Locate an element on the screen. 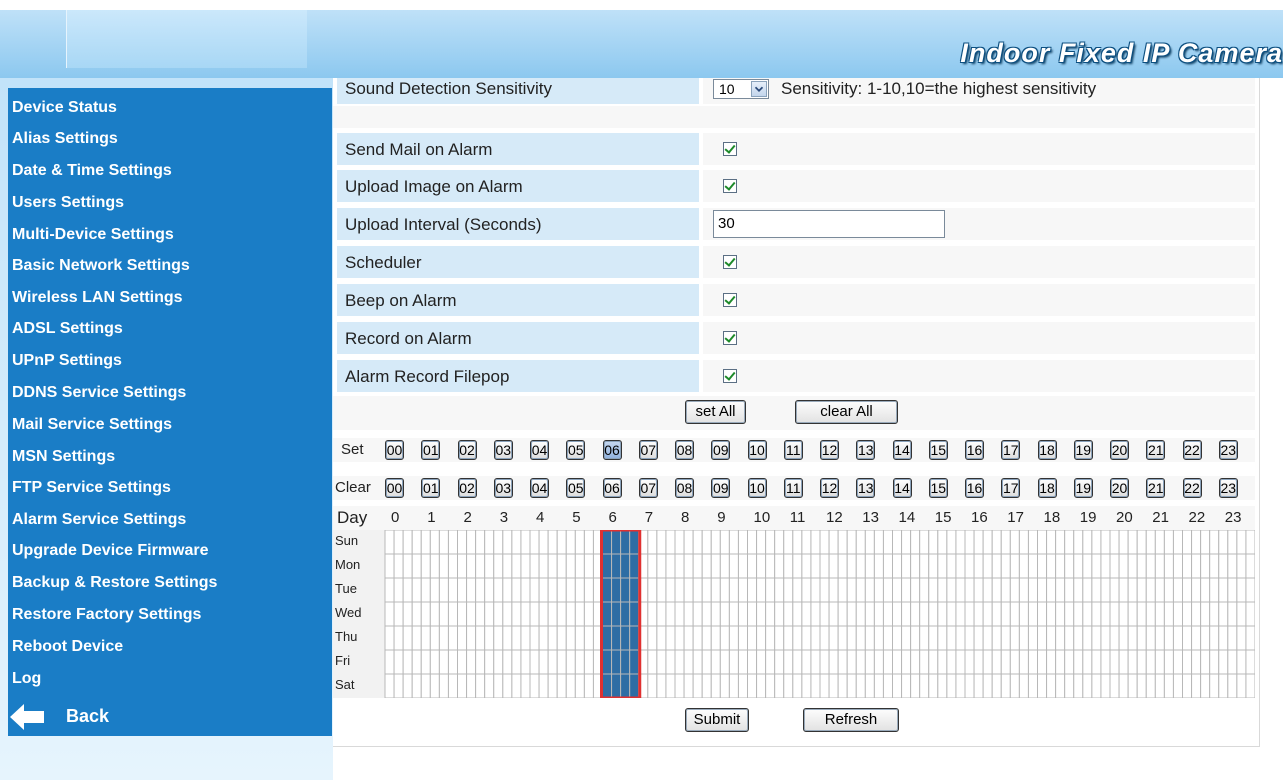 The image size is (1283, 780). set-all-button: set All is located at coordinates (715, 412).